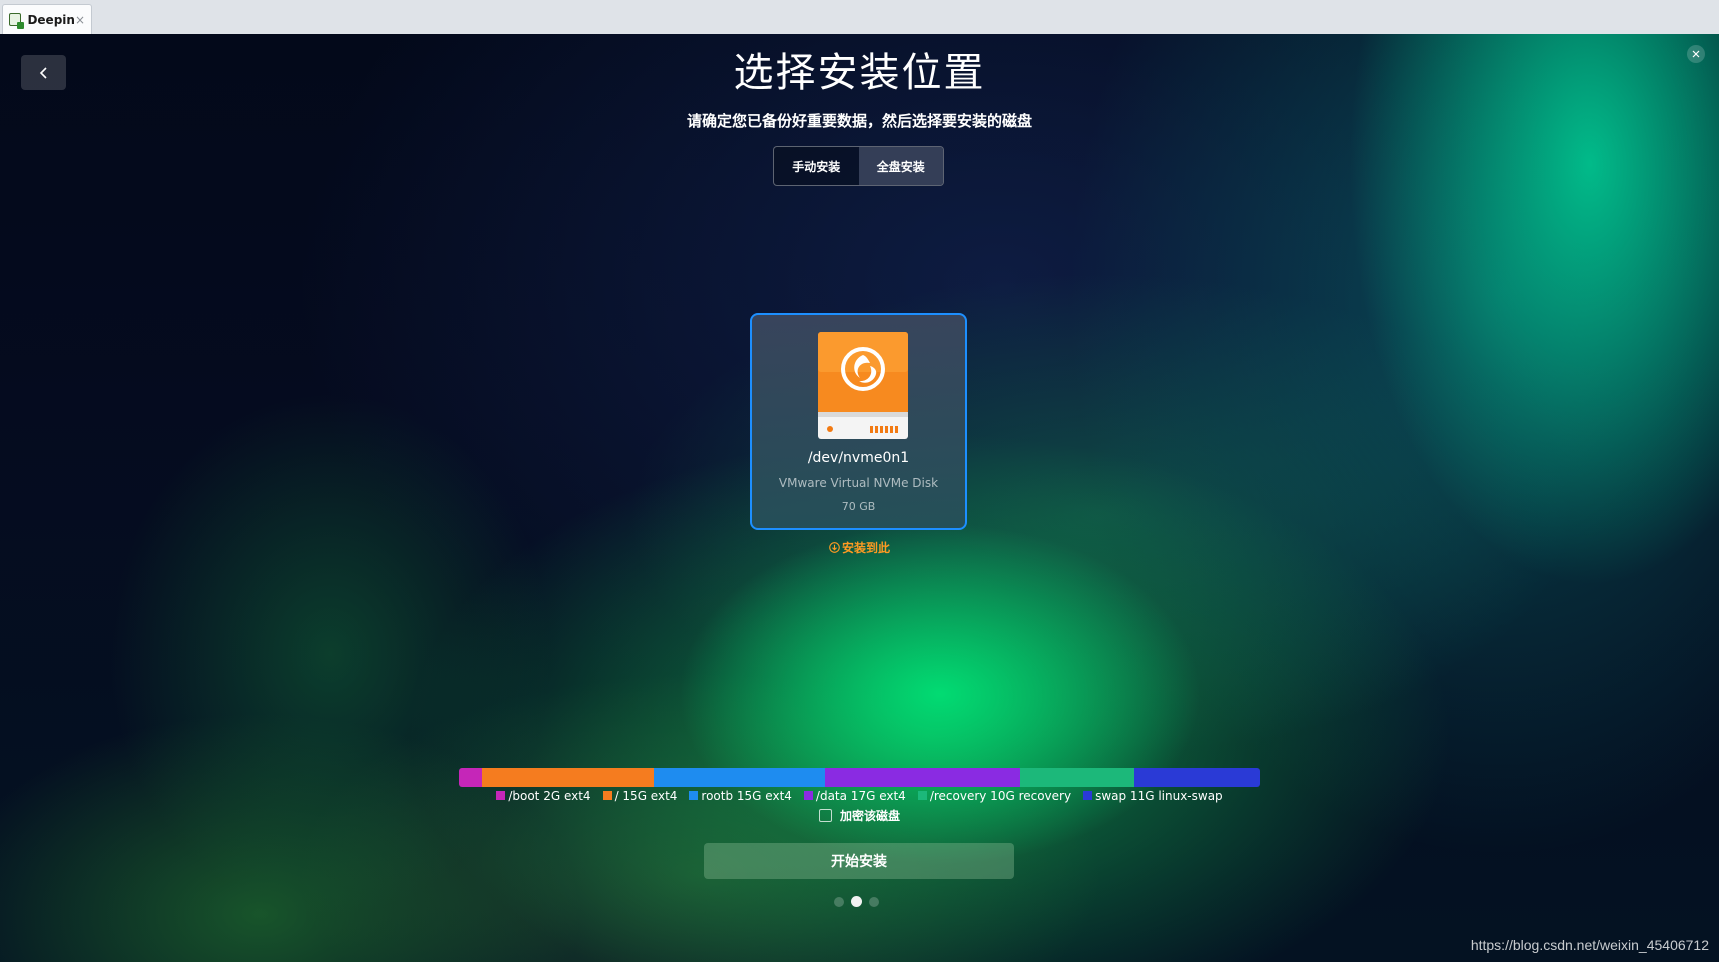 Image resolution: width=1719 pixels, height=962 pixels. What do you see at coordinates (549, 796) in the screenshot?
I see `partition-legend-label: /boot 2G ext4` at bounding box center [549, 796].